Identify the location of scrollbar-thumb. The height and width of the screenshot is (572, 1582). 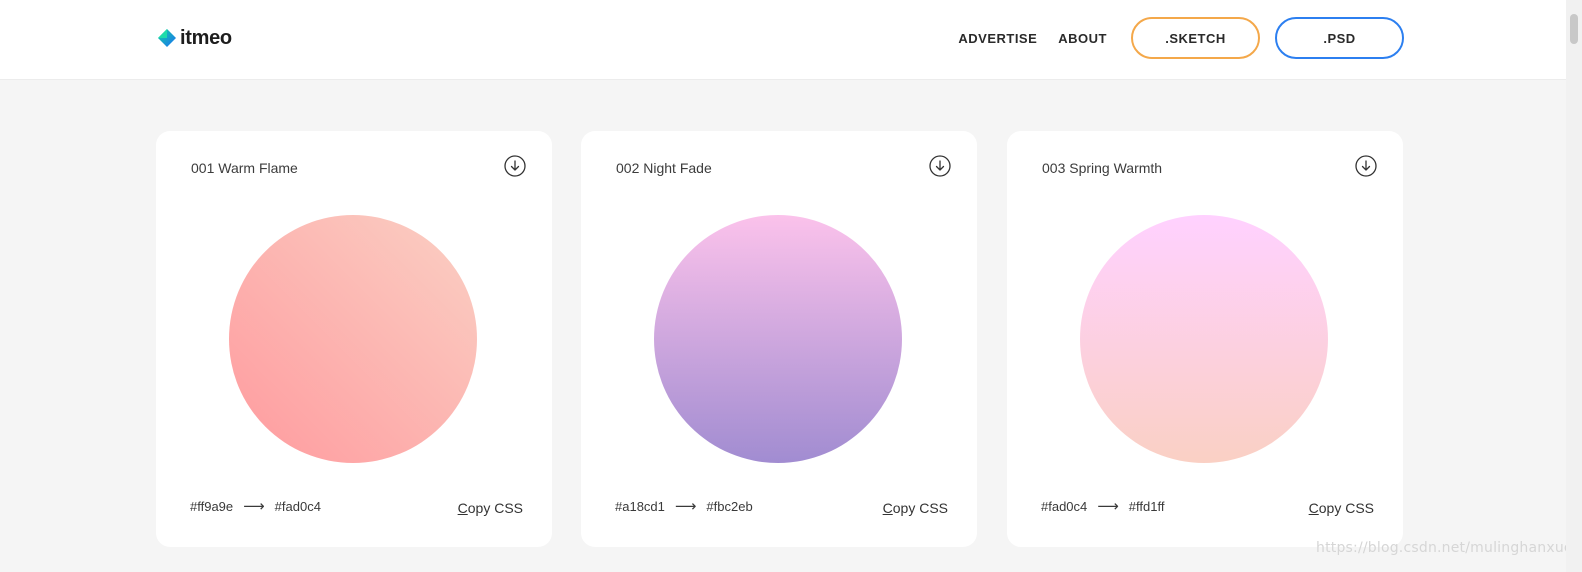
(1574, 29).